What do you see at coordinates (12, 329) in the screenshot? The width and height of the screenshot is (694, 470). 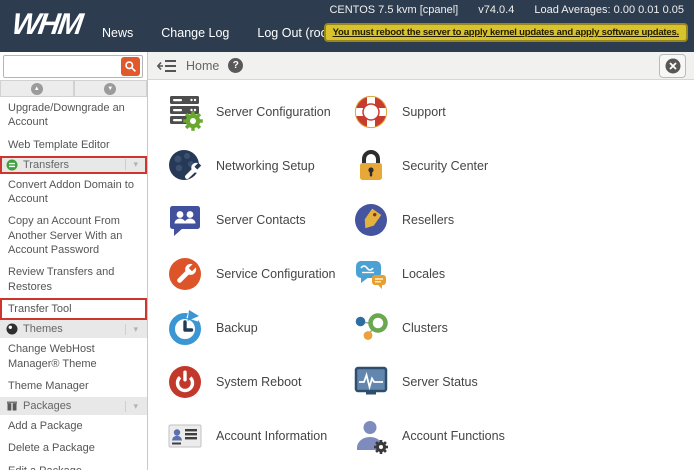 I see `themes-icon` at bounding box center [12, 329].